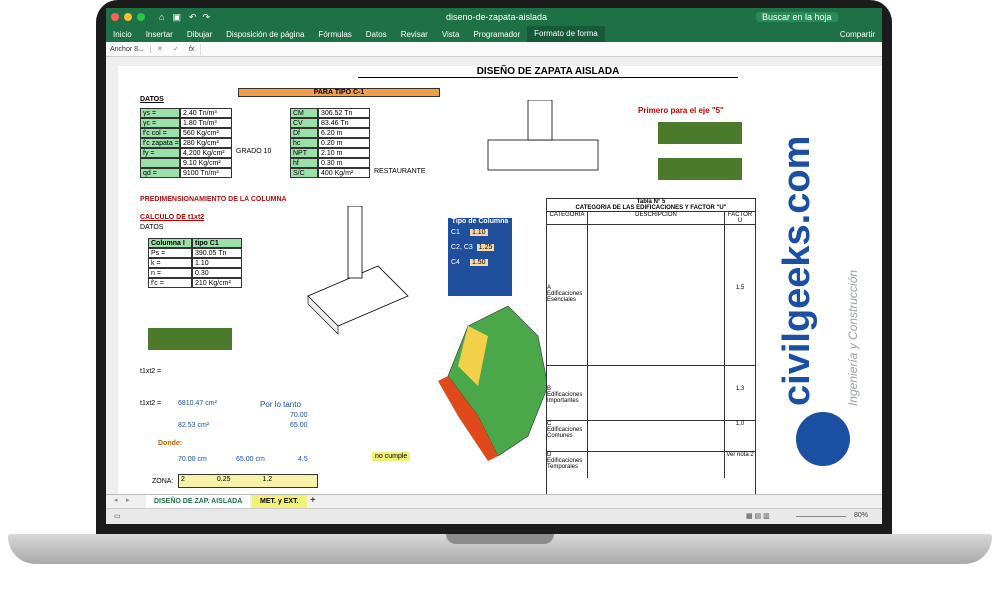 Image resolution: width=1000 pixels, height=604 pixels. Describe the element at coordinates (163, 481) in the screenshot. I see `zona-label: ZONA:` at that location.